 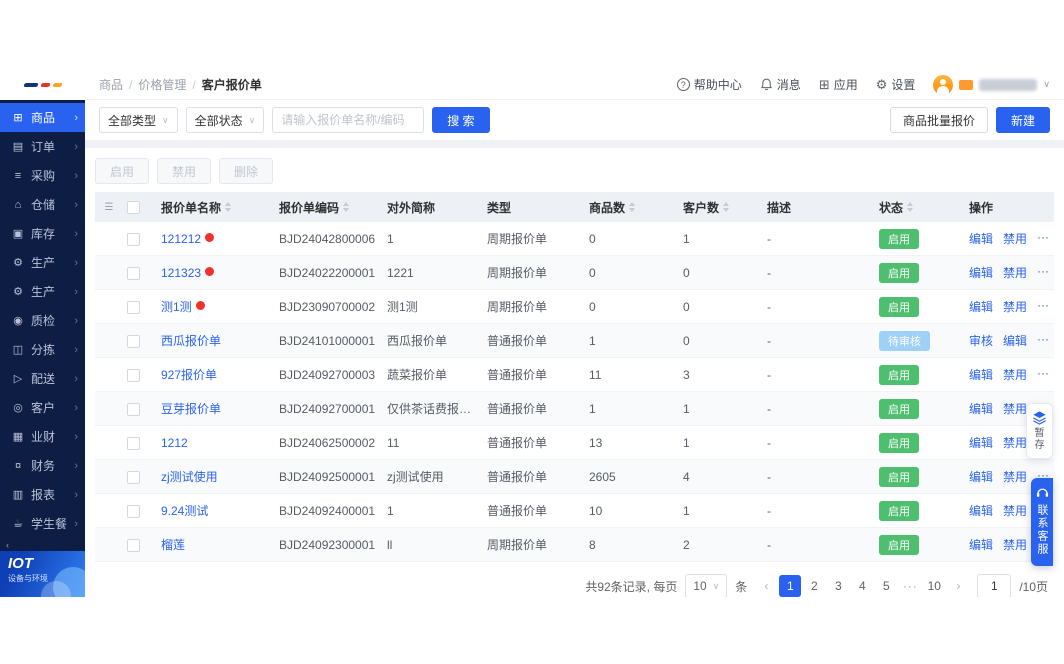 I want to click on user-menu: ∨, so click(x=991, y=84).